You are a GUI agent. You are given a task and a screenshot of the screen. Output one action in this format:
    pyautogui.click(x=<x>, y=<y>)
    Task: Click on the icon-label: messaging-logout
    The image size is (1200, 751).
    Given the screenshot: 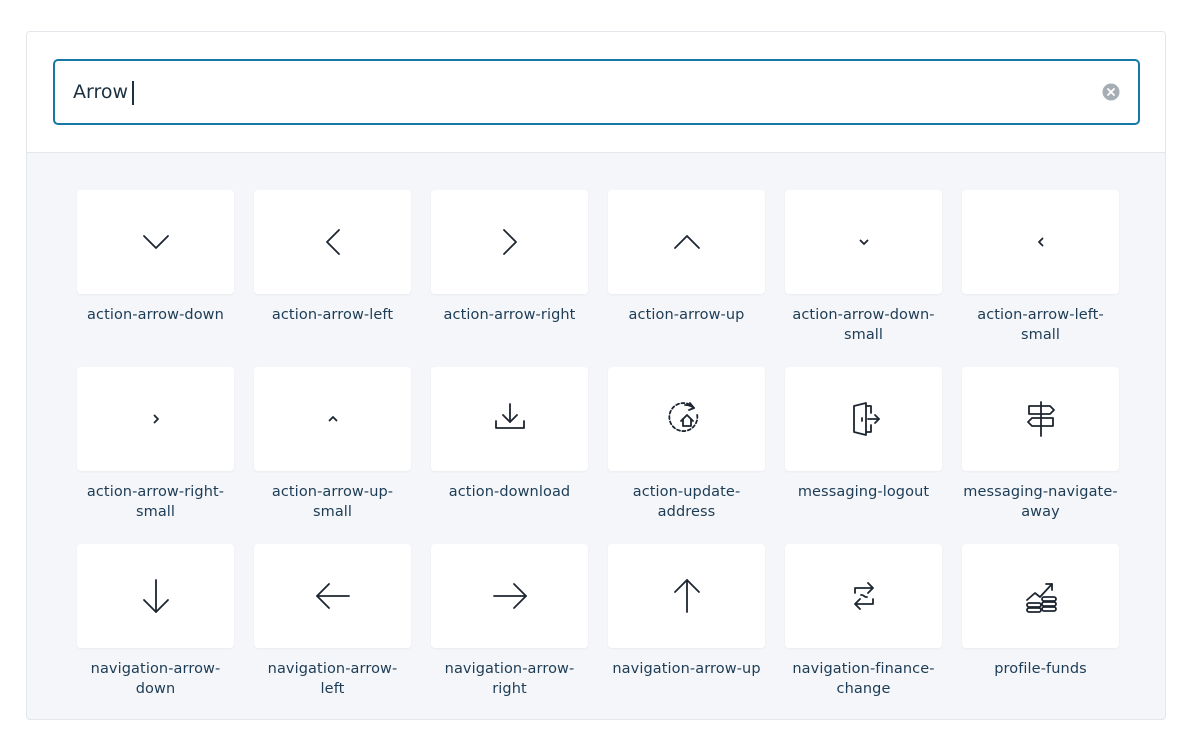 What is the action you would take?
    pyautogui.click(x=863, y=492)
    